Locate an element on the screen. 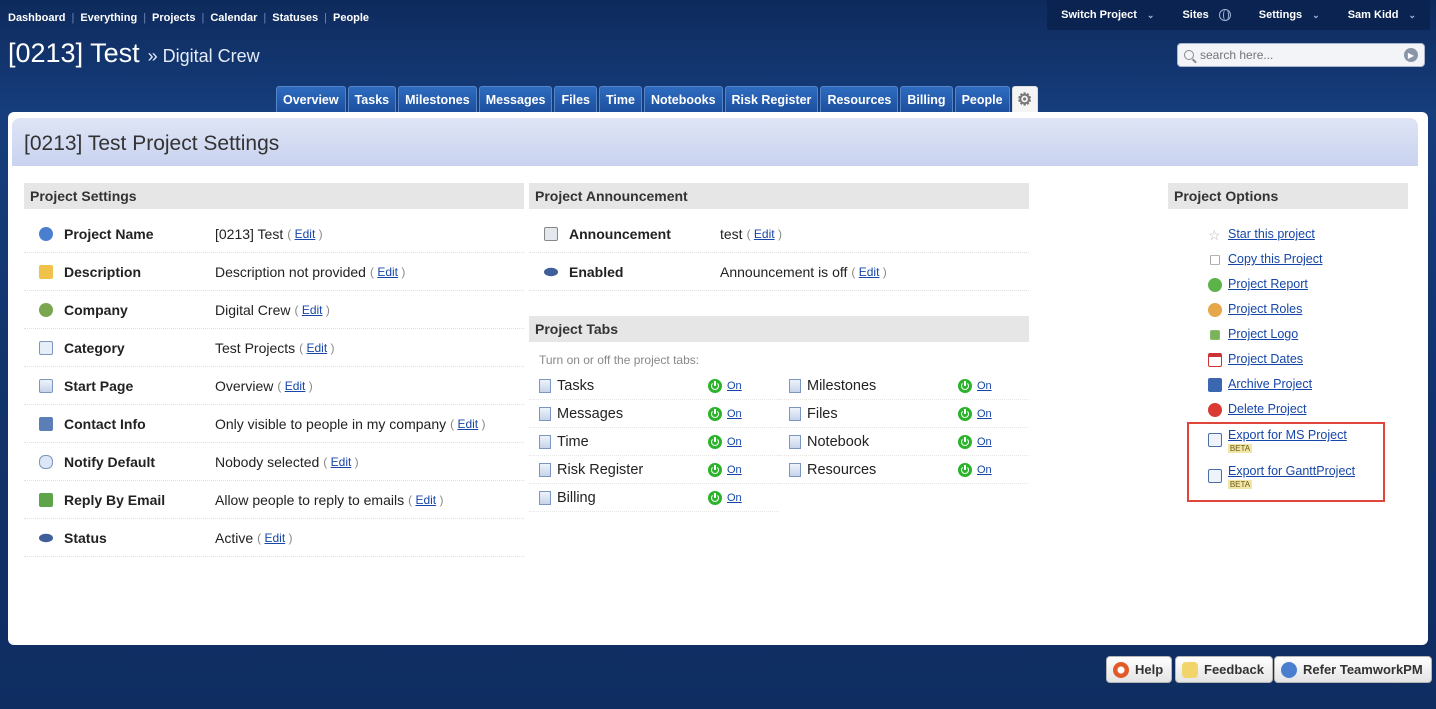 This screenshot has height=709, width=1436. tab-messages: Messages is located at coordinates (515, 99).